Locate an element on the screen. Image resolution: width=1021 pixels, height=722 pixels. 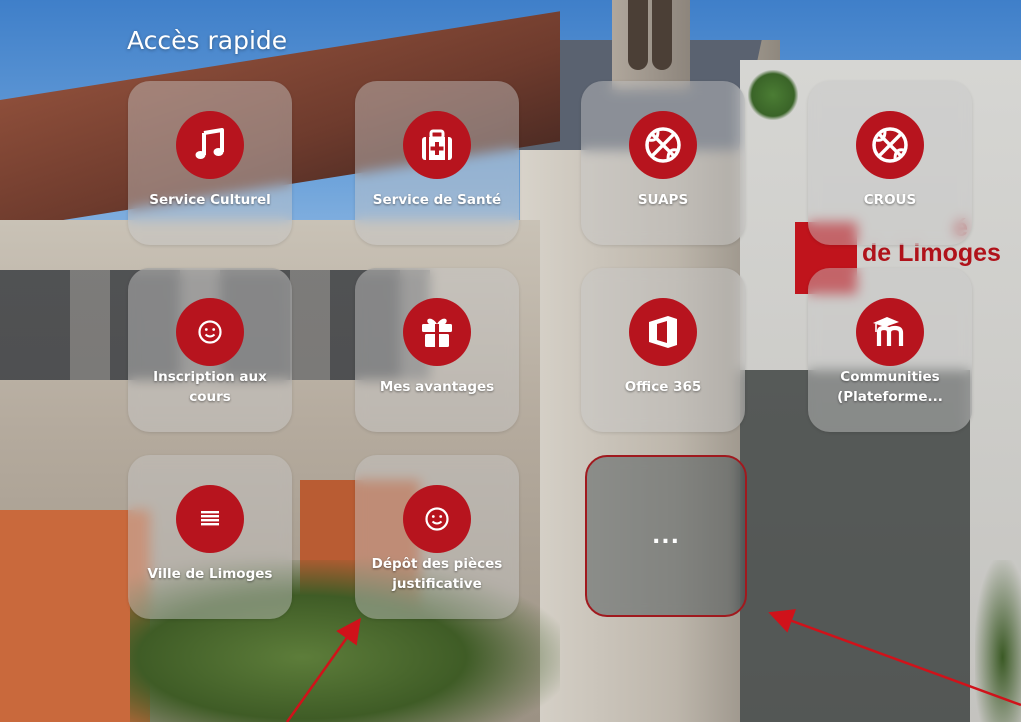
tile-label: Inscription aux cours is located at coordinates (210, 387).